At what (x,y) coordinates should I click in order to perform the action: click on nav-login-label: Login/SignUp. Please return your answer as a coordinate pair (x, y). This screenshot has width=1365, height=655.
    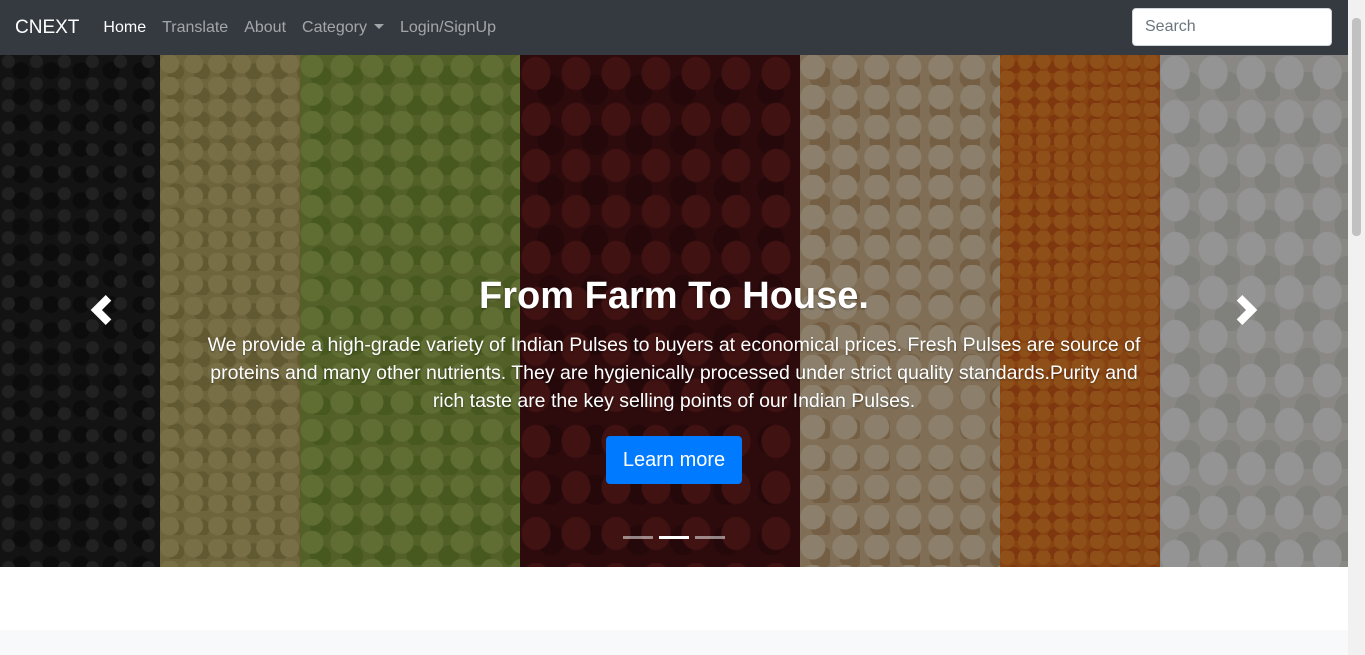
    Looking at the image, I should click on (448, 27).